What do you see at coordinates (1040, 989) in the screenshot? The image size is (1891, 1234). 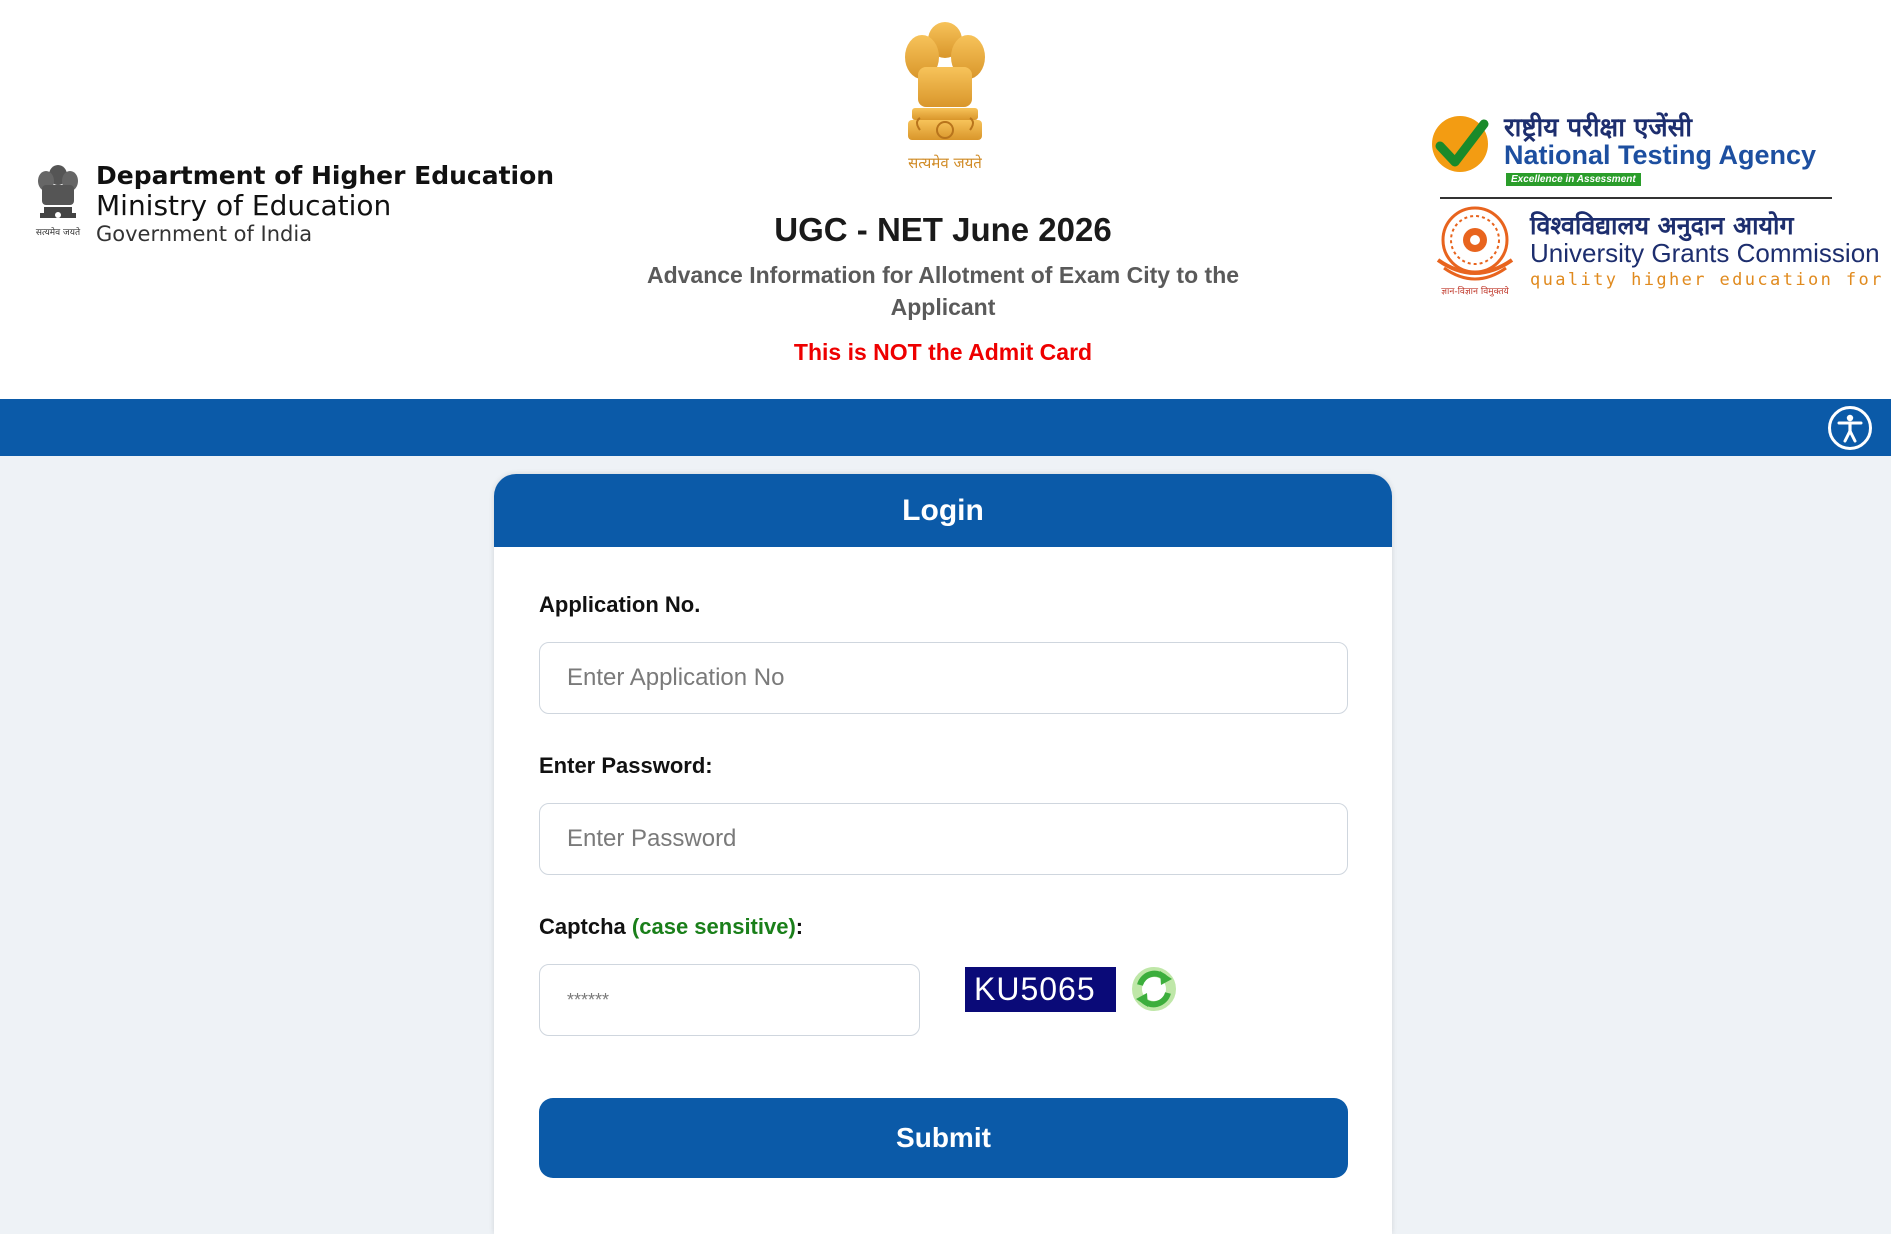 I see `captcha-image: KU5065` at bounding box center [1040, 989].